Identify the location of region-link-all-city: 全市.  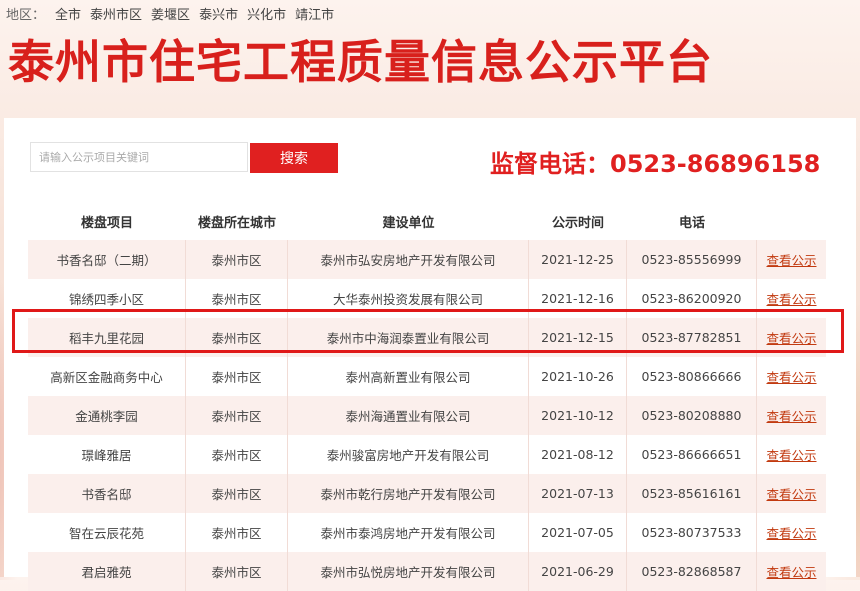
(68, 13).